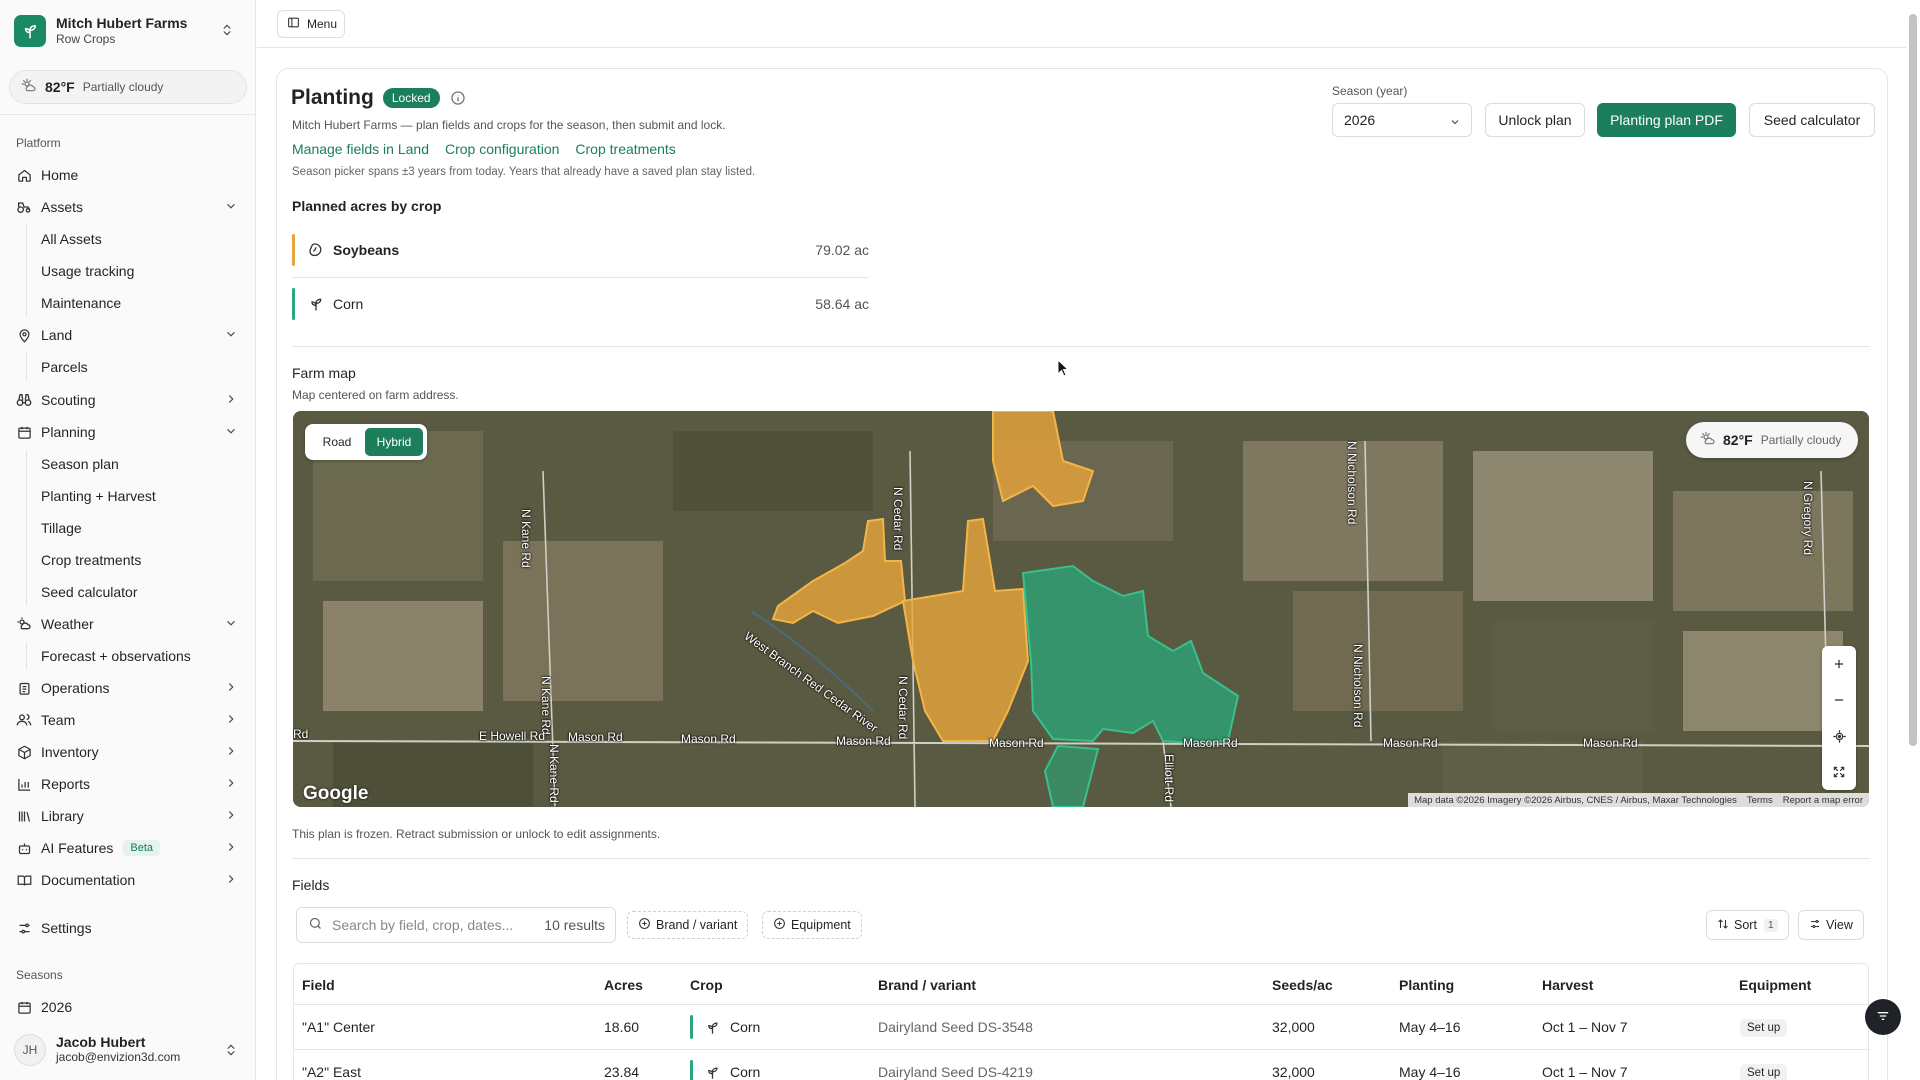 Image resolution: width=1920 pixels, height=1080 pixels. What do you see at coordinates (231, 784) in the screenshot?
I see `chevron-right-icon` at bounding box center [231, 784].